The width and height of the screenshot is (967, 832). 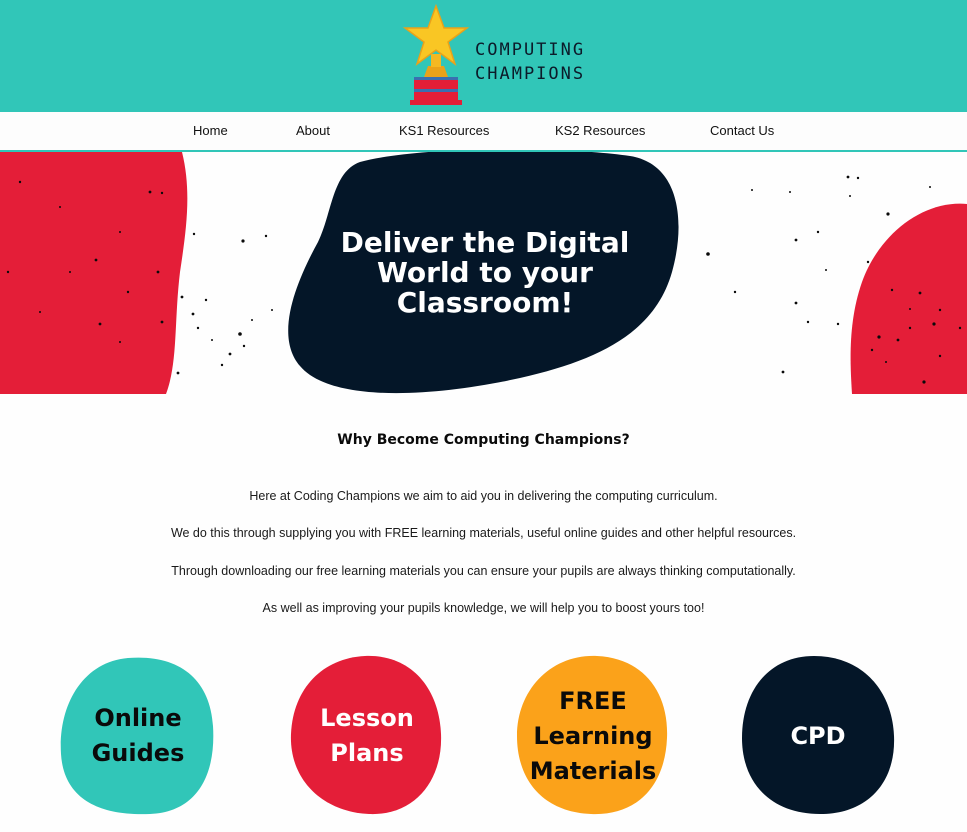 I want to click on card-label-line-1: Lesson, so click(x=367, y=718).